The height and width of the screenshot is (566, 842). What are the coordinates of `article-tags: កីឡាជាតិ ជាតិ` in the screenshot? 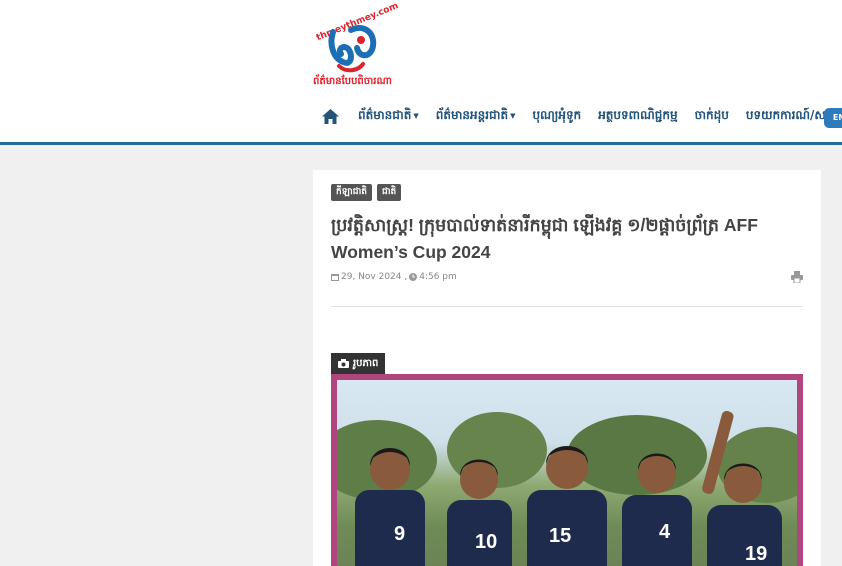 It's located at (366, 192).